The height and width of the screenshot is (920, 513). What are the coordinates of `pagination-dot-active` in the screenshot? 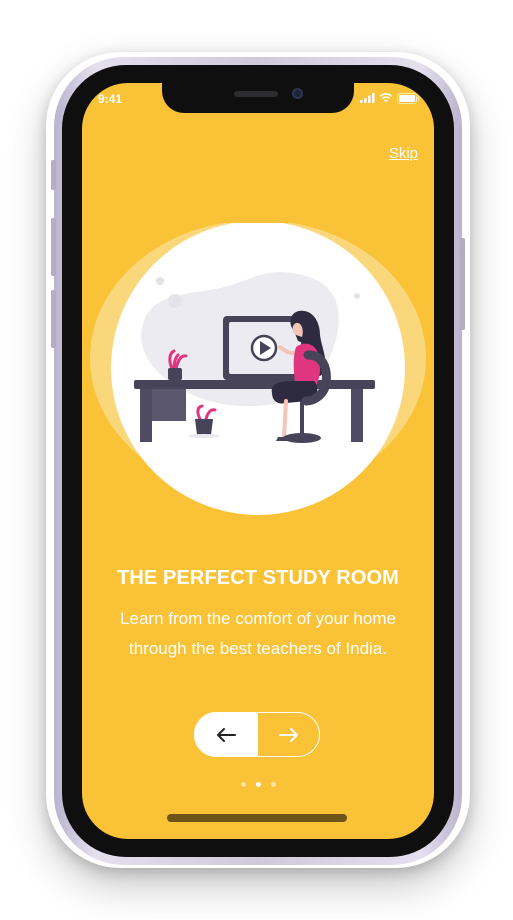 It's located at (258, 784).